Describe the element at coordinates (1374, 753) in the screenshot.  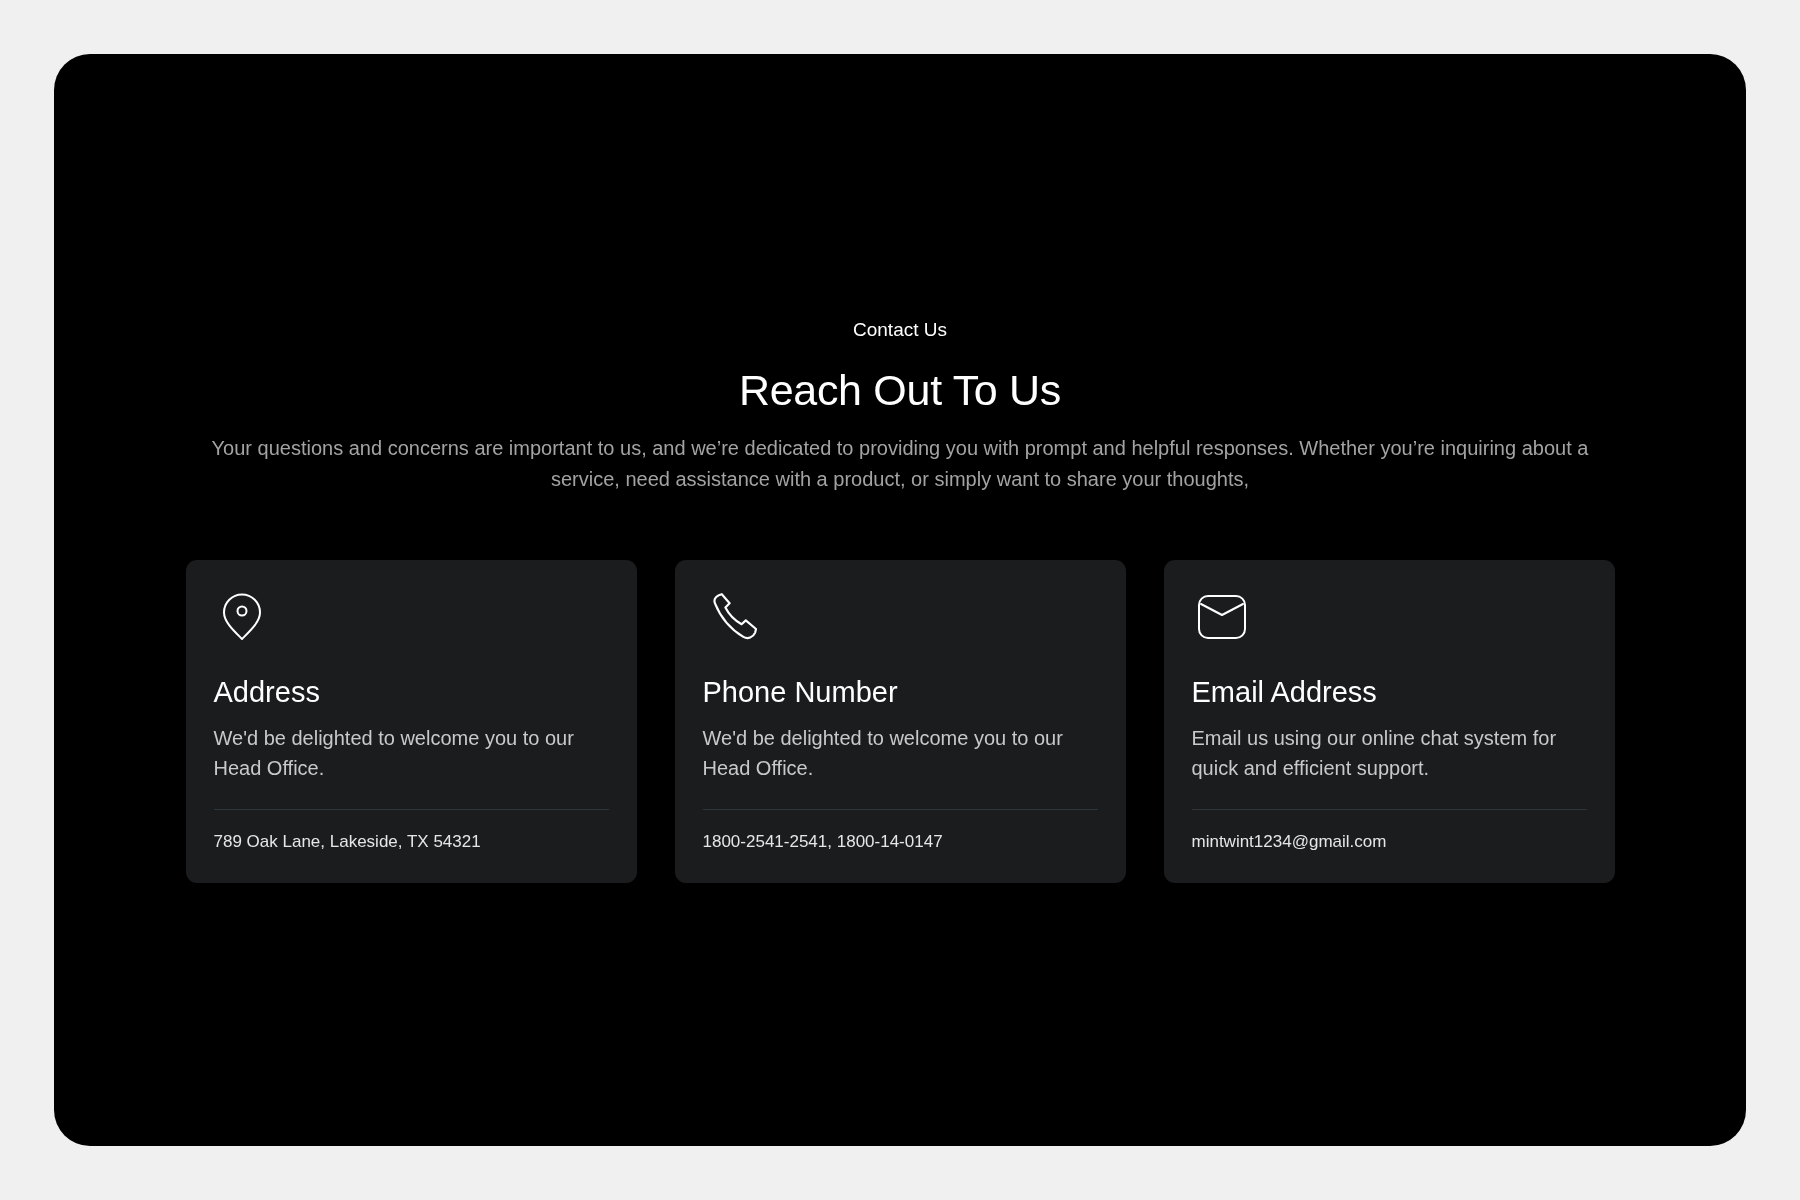
I see `card-description: Email us using our online chat system for quick and efficient support.` at that location.